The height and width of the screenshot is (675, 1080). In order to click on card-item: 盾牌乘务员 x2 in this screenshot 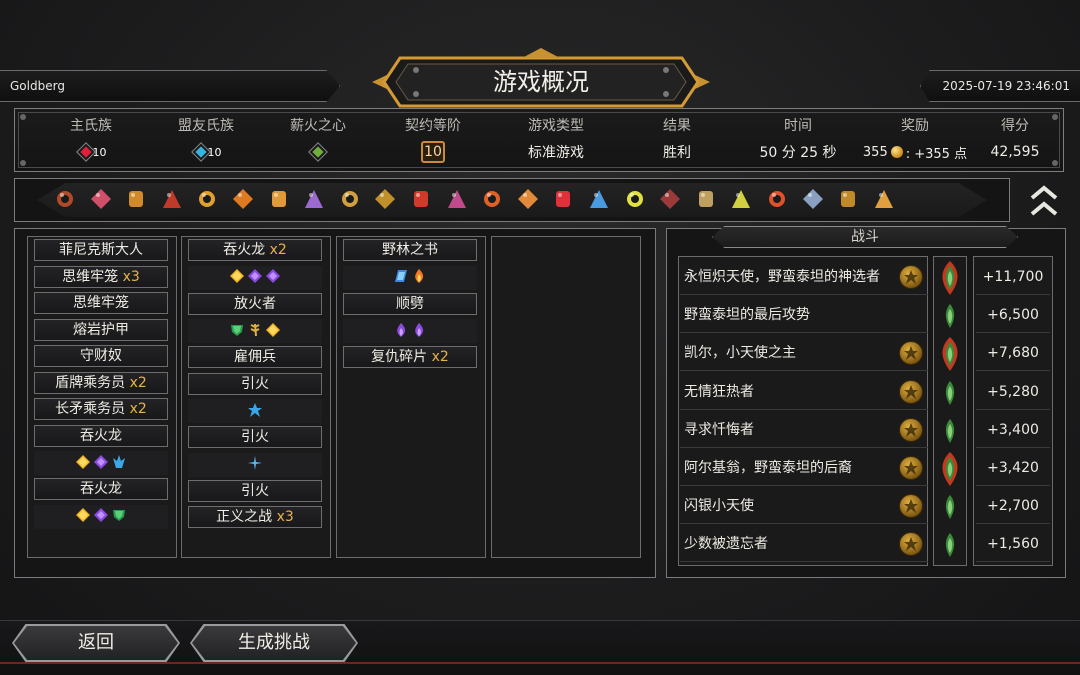, I will do `click(101, 382)`.